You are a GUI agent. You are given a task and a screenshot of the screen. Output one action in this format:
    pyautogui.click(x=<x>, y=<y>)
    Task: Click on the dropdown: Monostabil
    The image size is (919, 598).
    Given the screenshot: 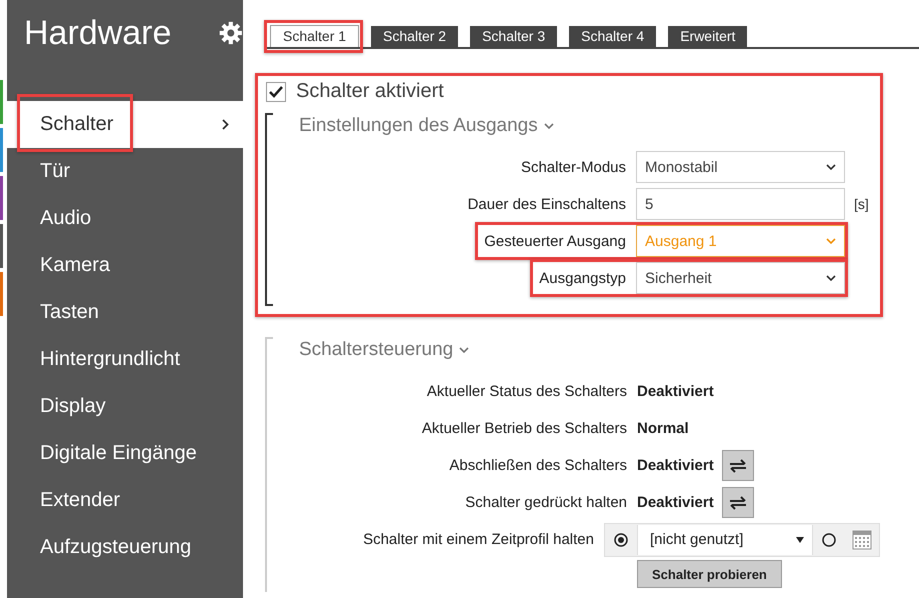 What is the action you would take?
    pyautogui.click(x=740, y=167)
    